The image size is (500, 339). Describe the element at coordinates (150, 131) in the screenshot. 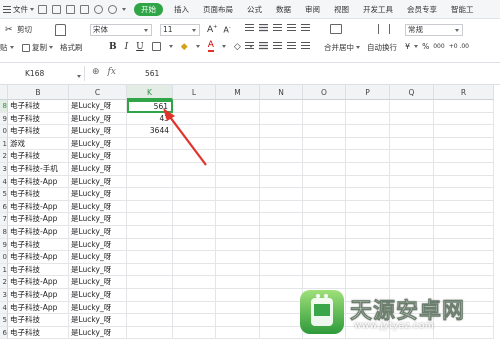

I see `table-cell: 3644` at that location.